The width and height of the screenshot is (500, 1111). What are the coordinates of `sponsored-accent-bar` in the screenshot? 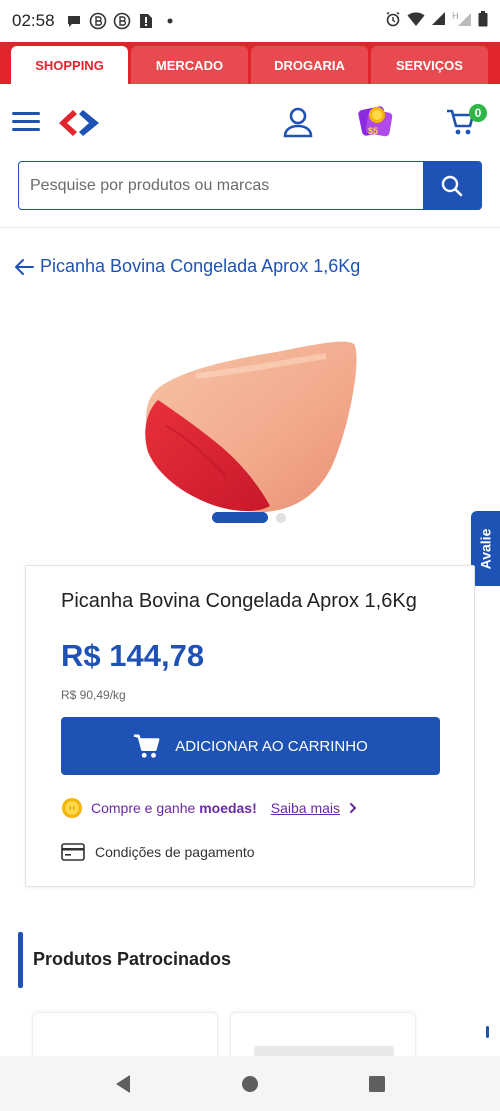 It's located at (20, 960).